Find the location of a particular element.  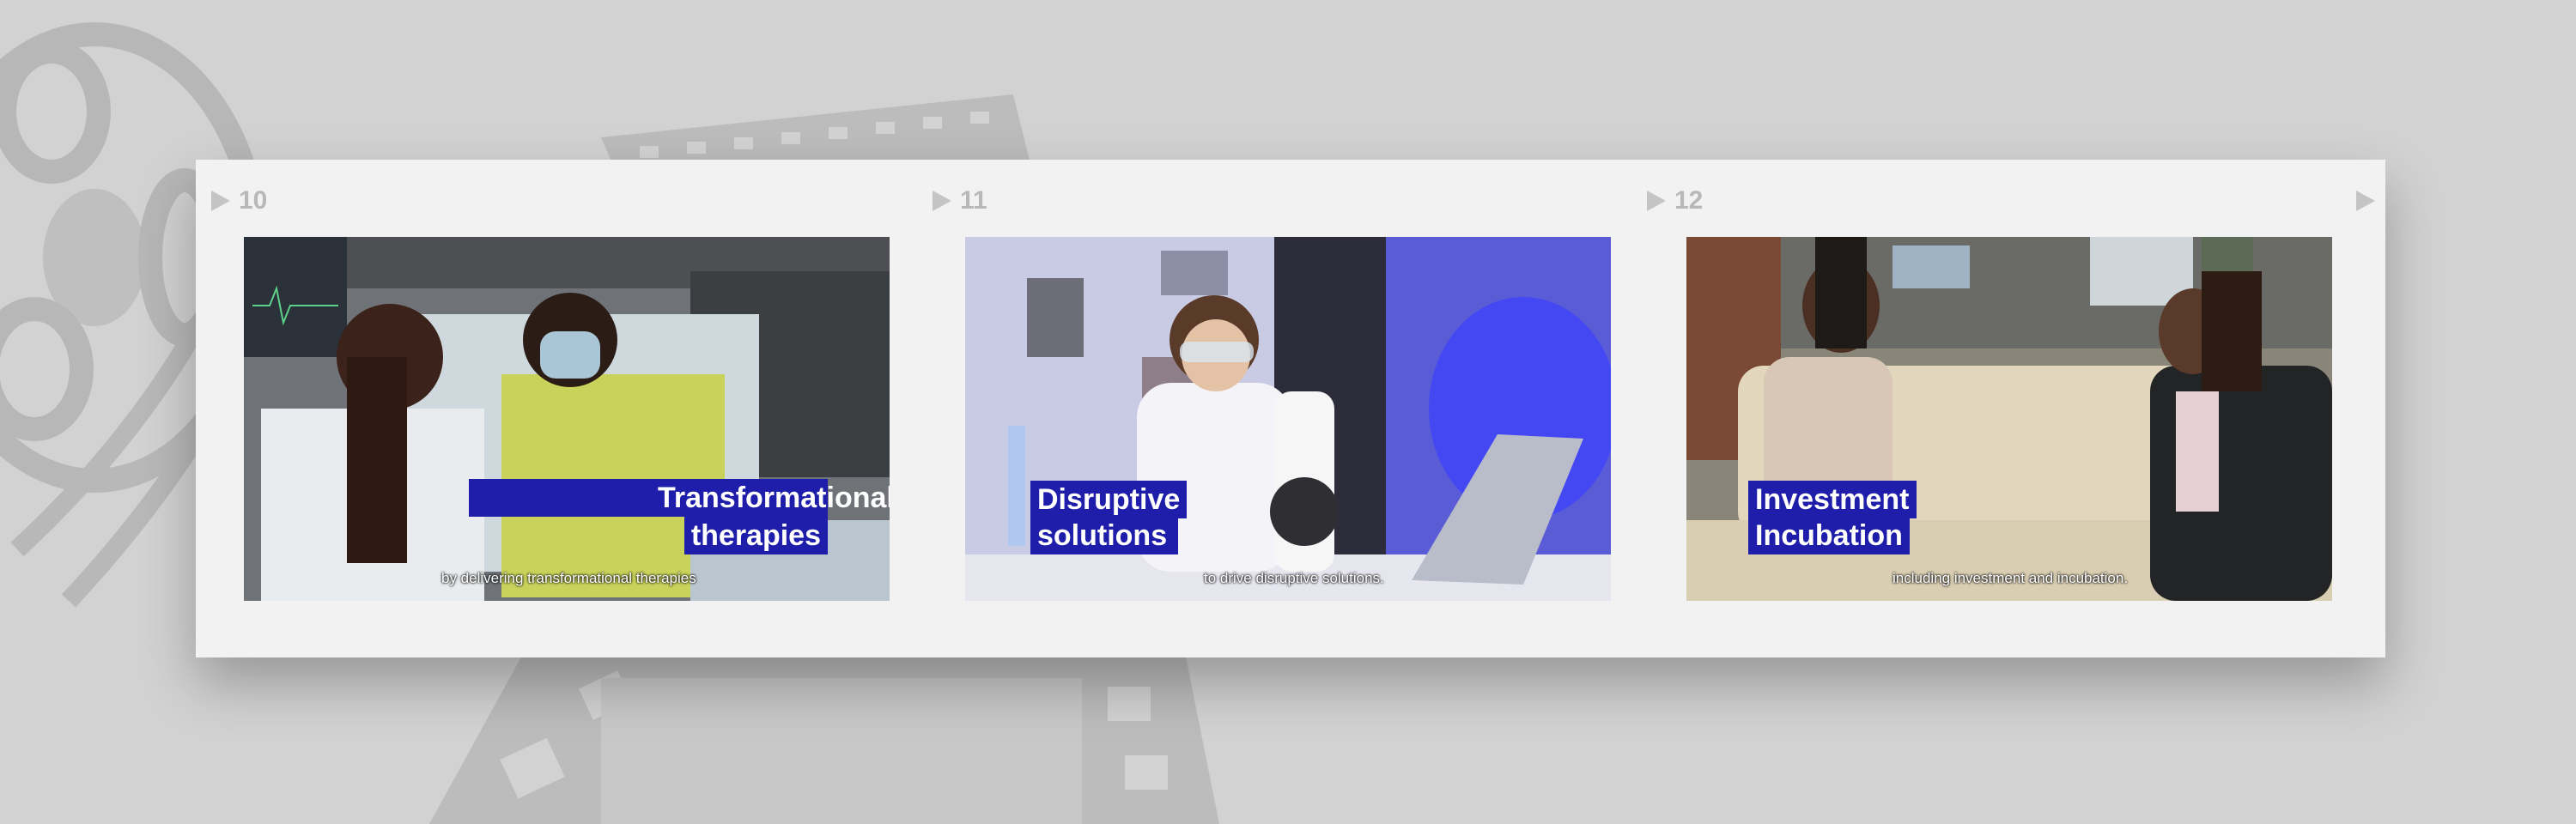

frame-number-label: 10 is located at coordinates (253, 200).